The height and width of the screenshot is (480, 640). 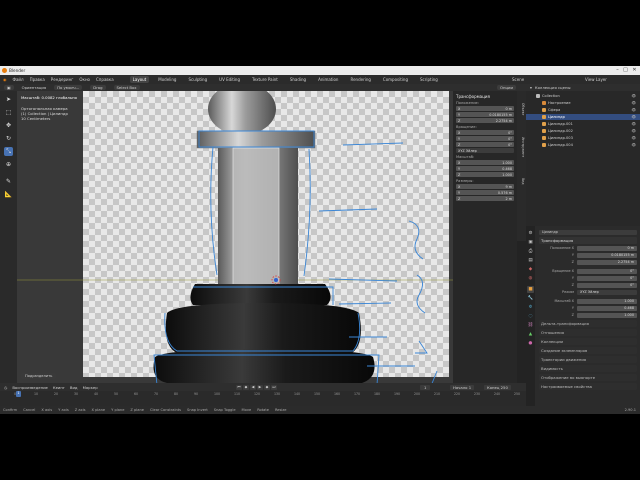 I want to click on prev-key-icon: ◆, so click(x=246, y=387).